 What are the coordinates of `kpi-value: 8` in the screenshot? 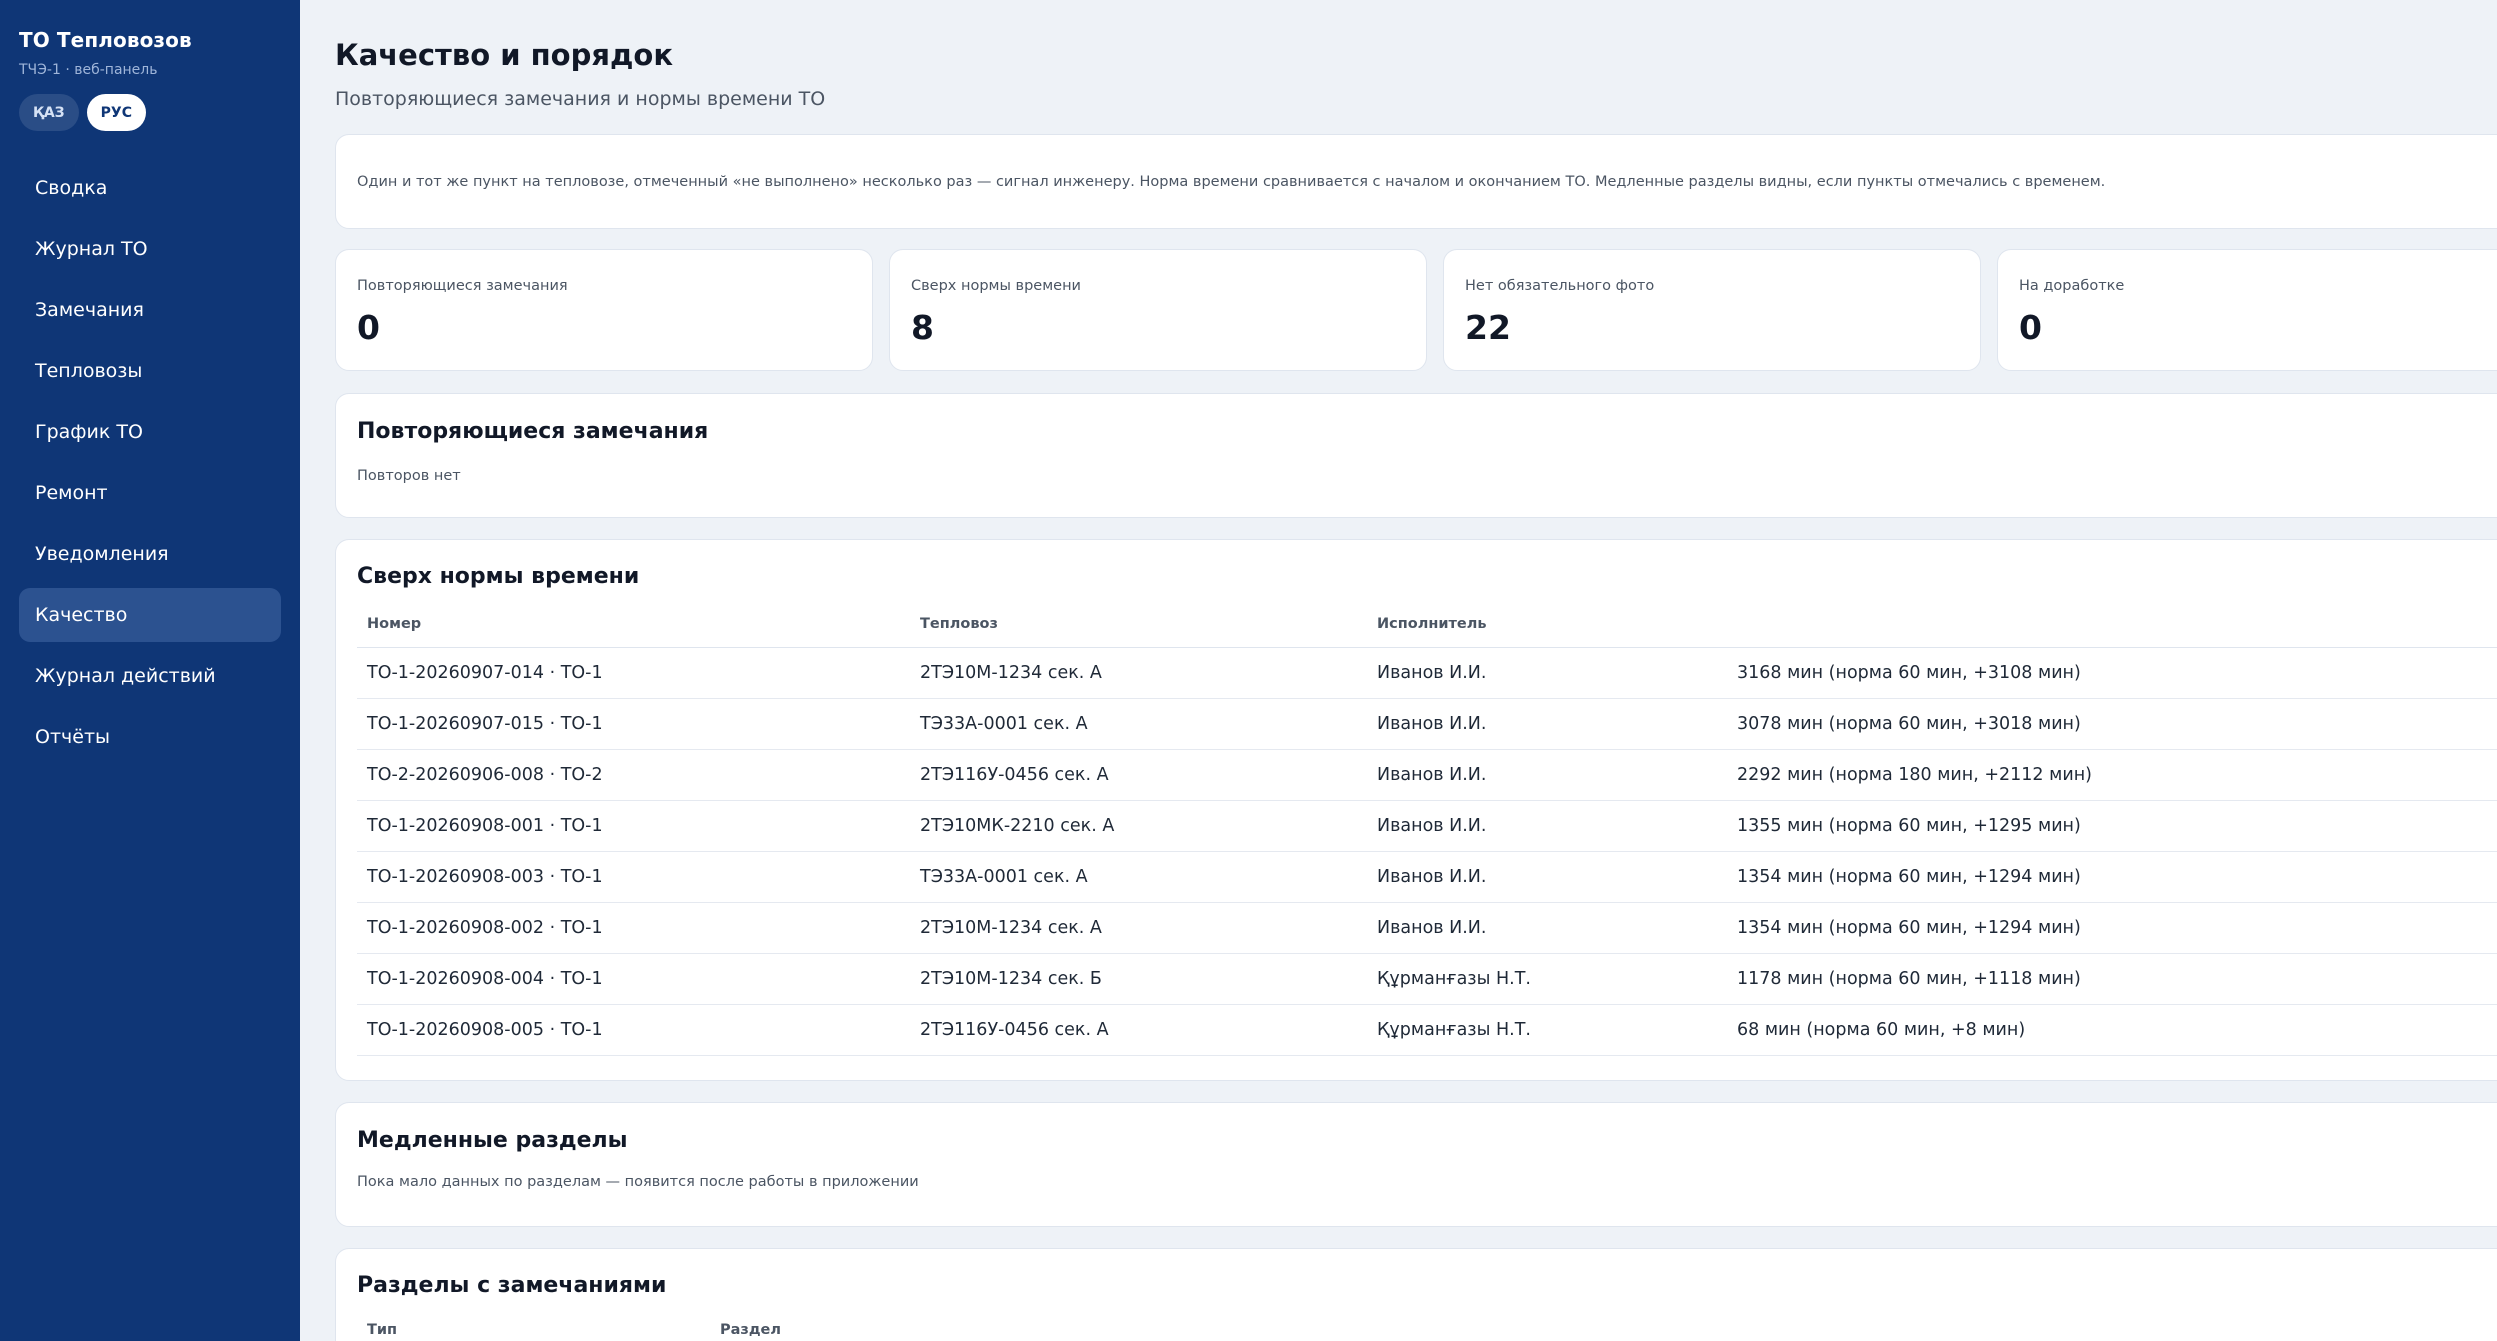 It's located at (922, 327).